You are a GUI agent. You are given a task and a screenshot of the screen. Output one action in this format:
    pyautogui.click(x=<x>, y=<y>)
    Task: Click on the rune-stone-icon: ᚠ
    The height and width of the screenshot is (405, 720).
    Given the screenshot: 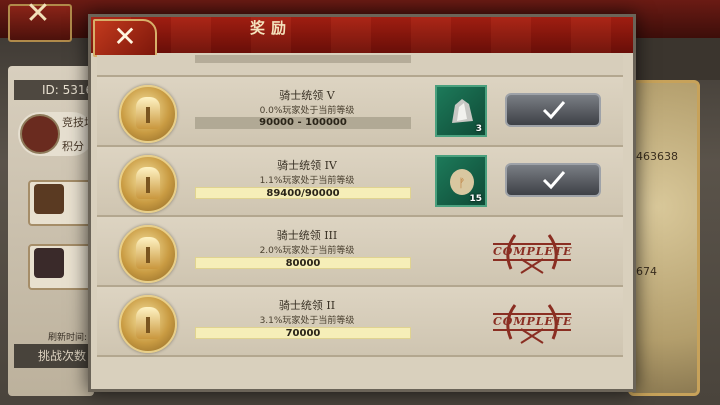 What is the action you would take?
    pyautogui.click(x=462, y=182)
    